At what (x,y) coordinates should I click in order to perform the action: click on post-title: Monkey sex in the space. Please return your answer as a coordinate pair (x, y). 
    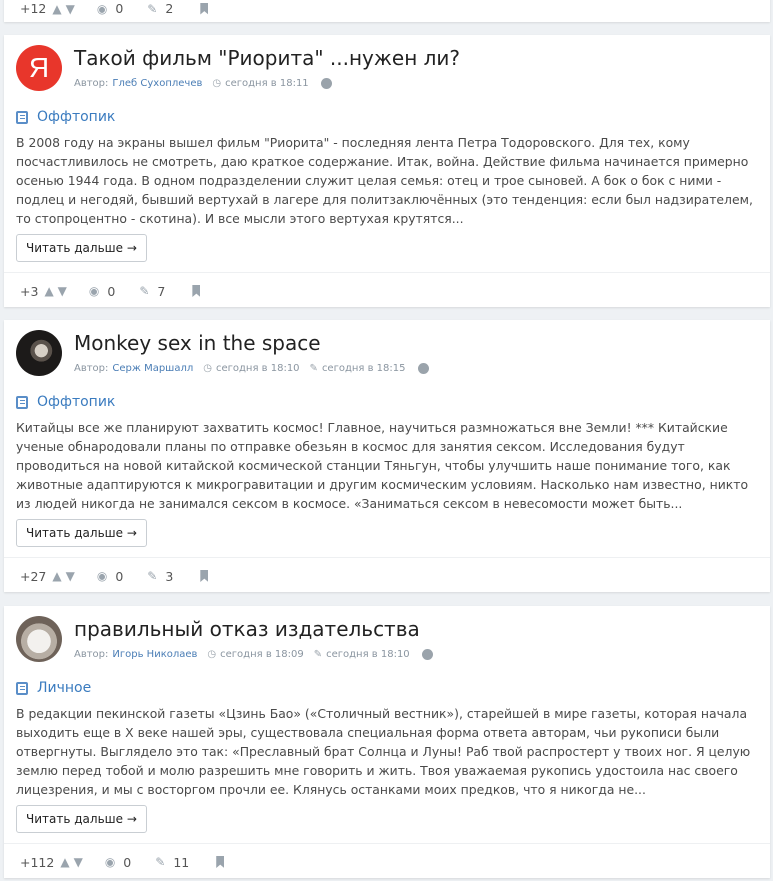
    Looking at the image, I should click on (251, 343).